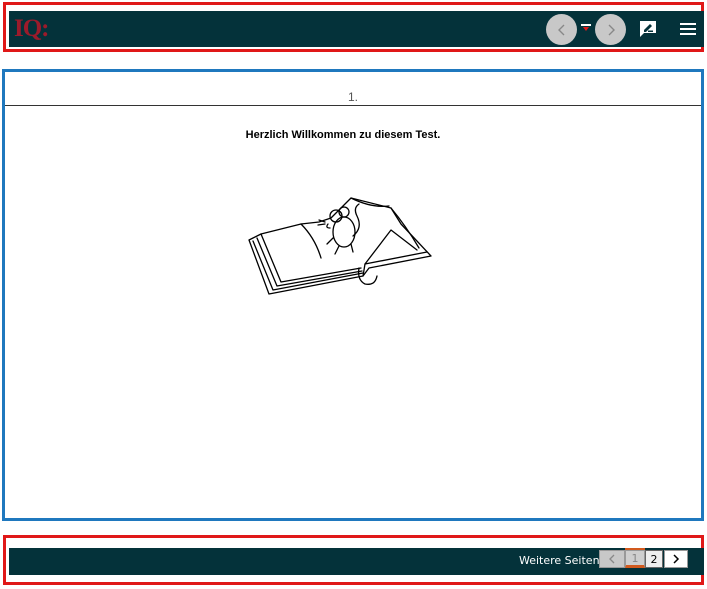 The width and height of the screenshot is (707, 589). I want to click on next-page-button, so click(676, 559).